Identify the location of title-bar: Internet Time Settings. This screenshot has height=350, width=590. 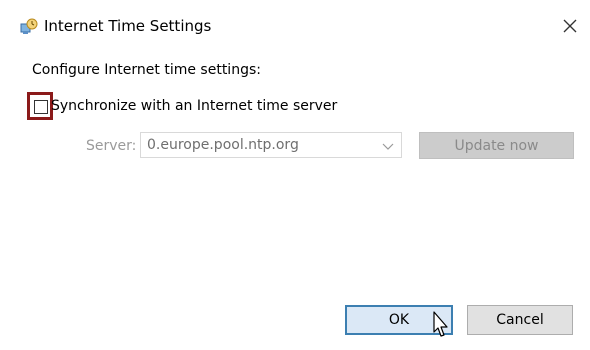
(295, 24).